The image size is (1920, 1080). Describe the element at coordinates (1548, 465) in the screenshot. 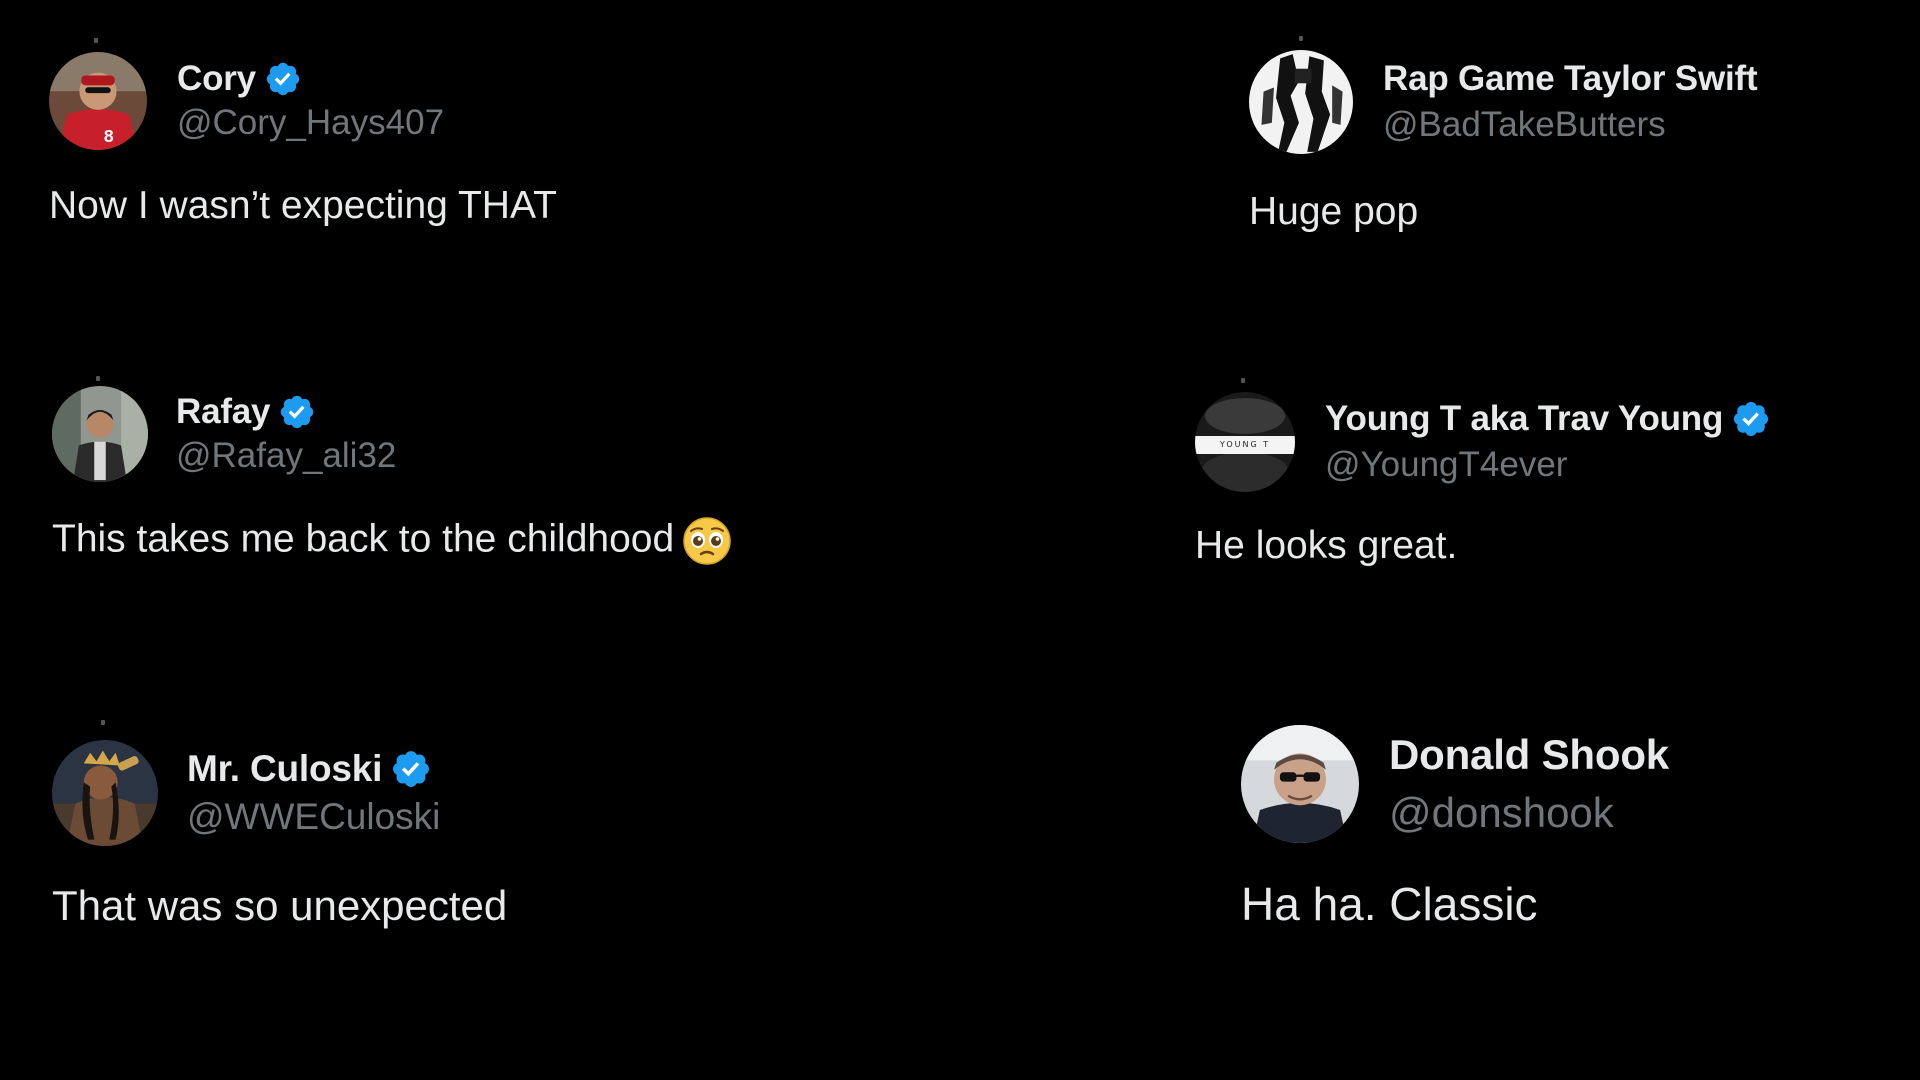

I see `handle: @YoungT4ever` at that location.